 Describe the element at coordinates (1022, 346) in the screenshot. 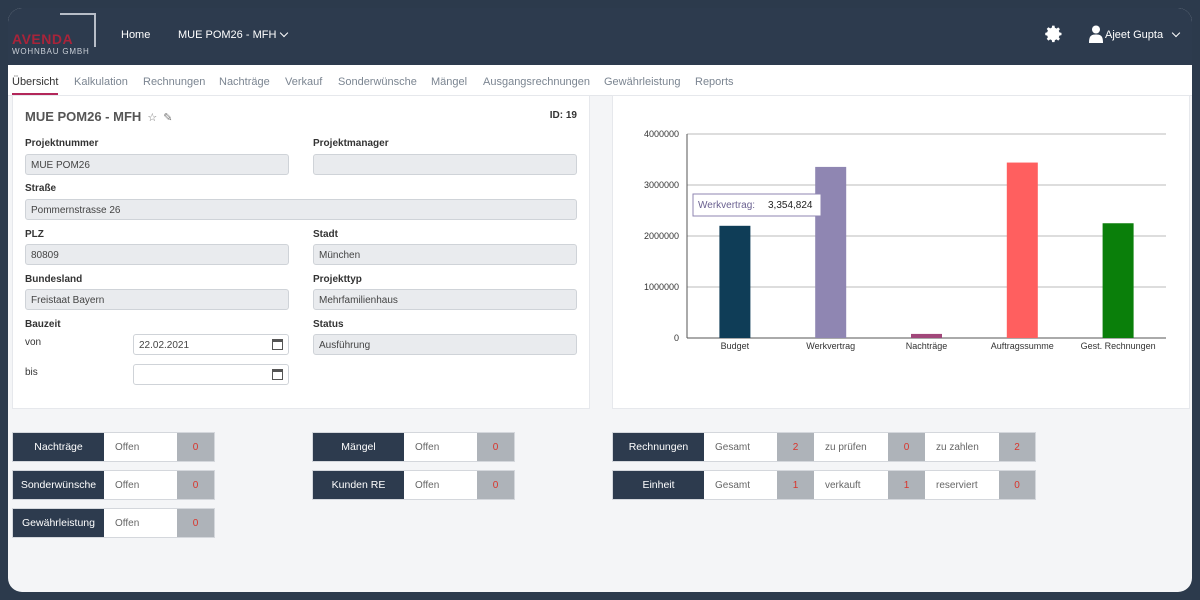

I see `x-tick-label: Auftragssumme` at that location.